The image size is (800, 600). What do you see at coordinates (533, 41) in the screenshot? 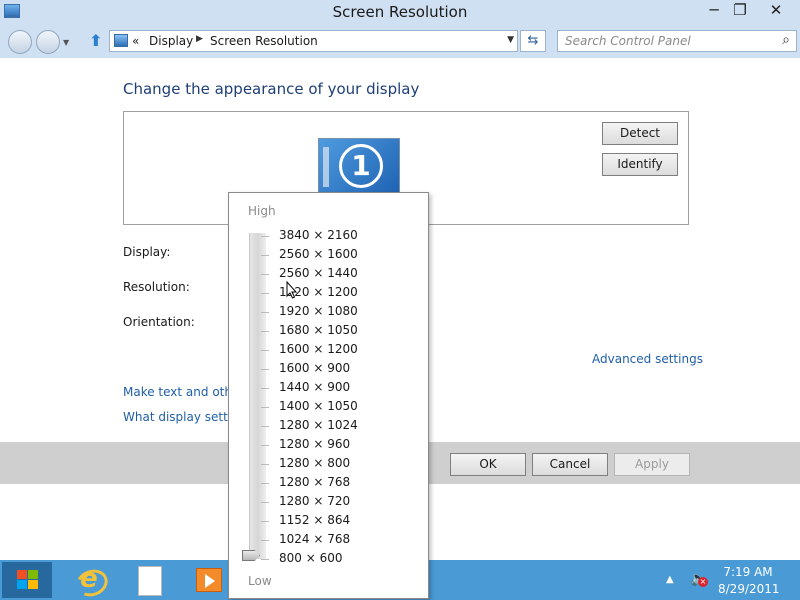
I see `refresh-button: ⇆` at bounding box center [533, 41].